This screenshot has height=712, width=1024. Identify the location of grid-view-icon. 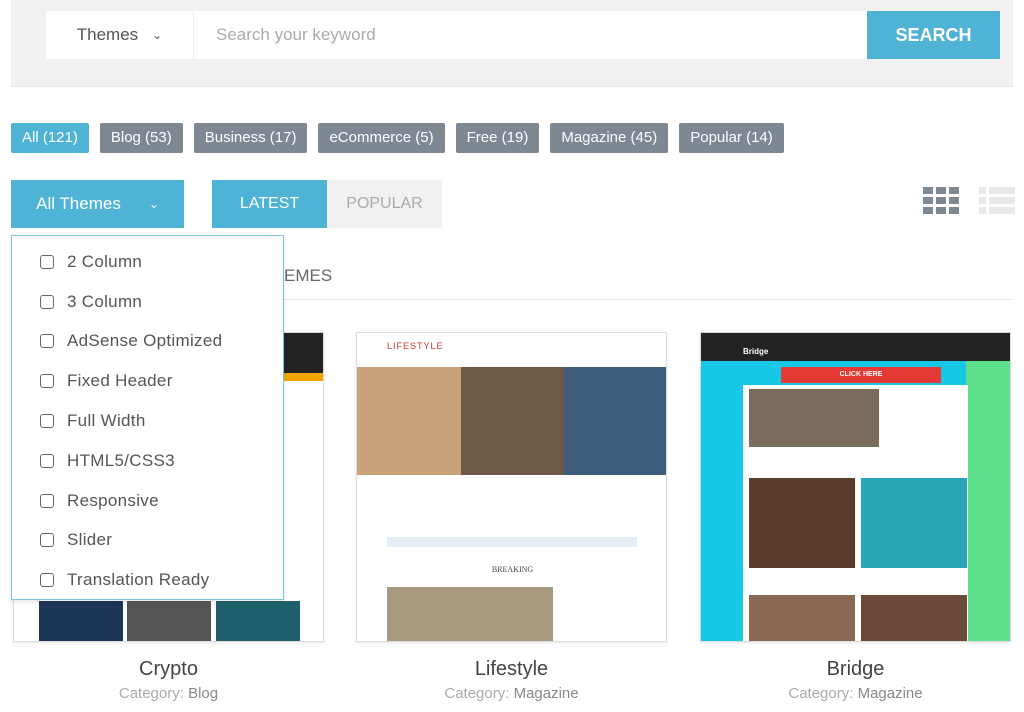
(941, 200).